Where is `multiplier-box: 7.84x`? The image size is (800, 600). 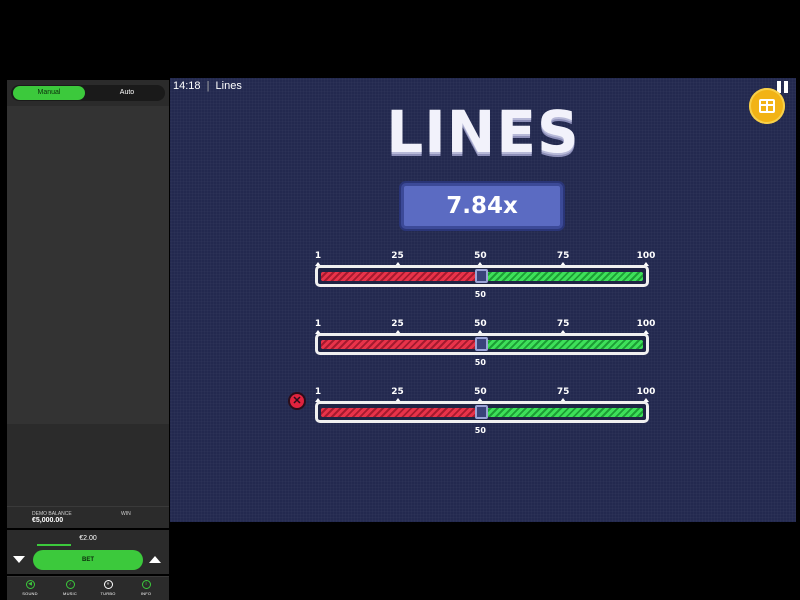
multiplier-box: 7.84x is located at coordinates (482, 206).